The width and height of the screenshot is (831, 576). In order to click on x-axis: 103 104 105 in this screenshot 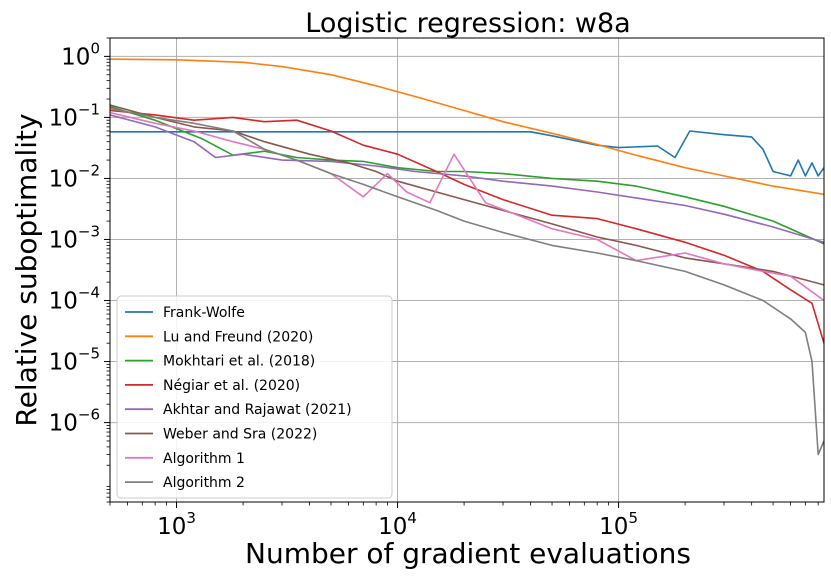, I will do `click(464, 521)`.